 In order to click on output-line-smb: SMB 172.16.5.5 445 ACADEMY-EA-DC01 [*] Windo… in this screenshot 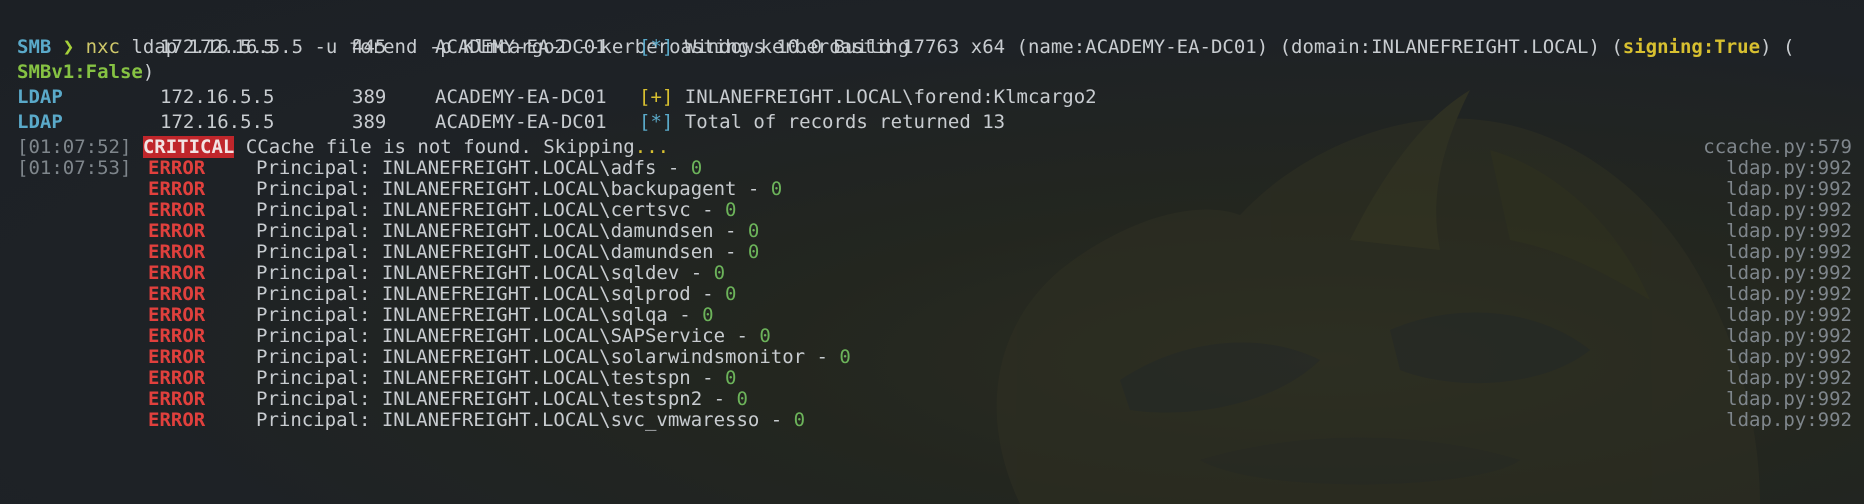, I will do `click(905, 47)`.